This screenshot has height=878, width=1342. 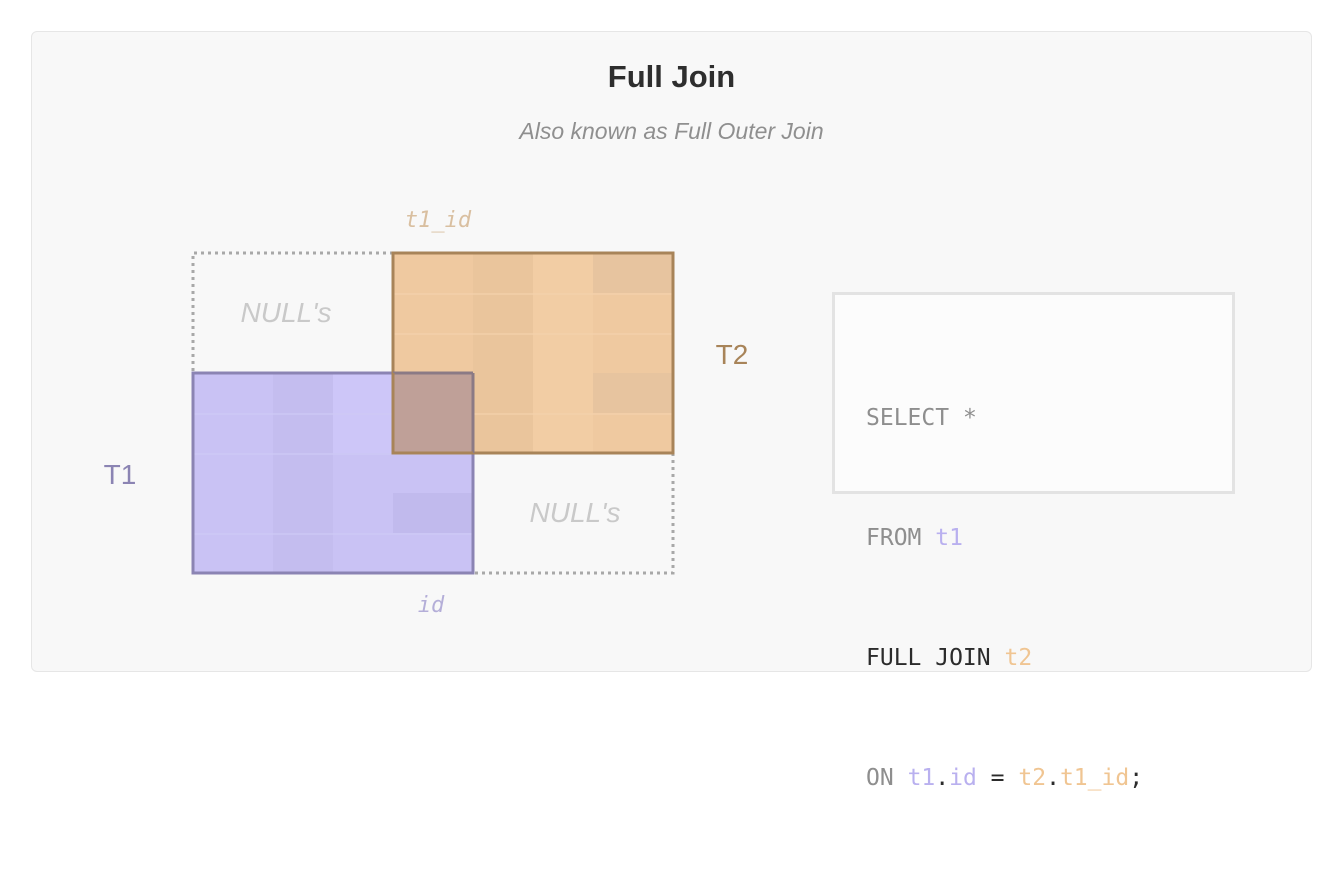 What do you see at coordinates (949, 538) in the screenshot?
I see `sql-table-t1: t1` at bounding box center [949, 538].